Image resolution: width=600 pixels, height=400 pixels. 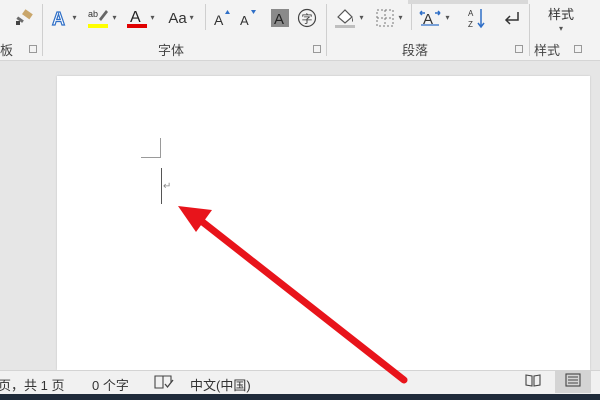 I want to click on word-count-status: 0 个字, so click(x=110, y=384).